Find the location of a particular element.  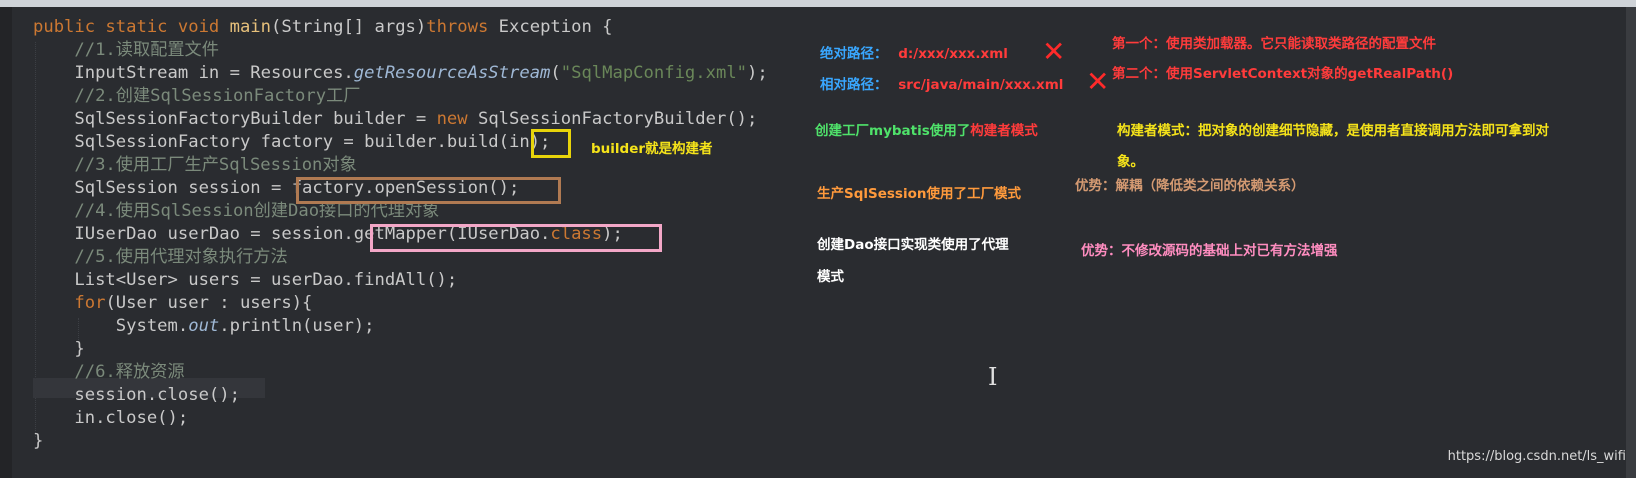

code-token: public static void is located at coordinates (131, 27).